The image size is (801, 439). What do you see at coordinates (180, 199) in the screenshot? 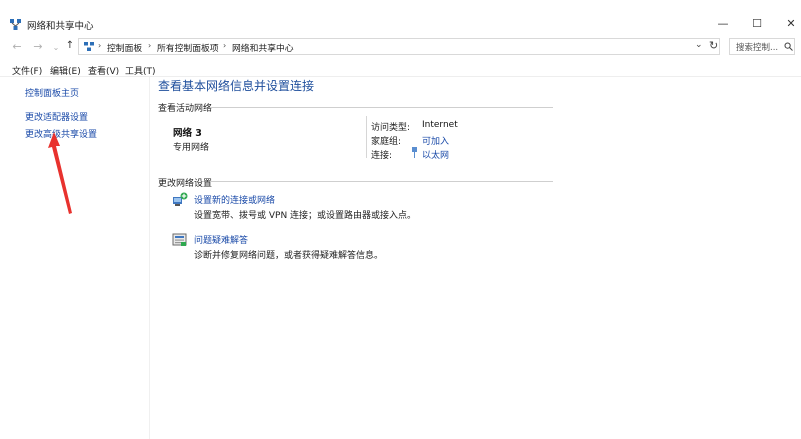
I see `new-connection-icon` at bounding box center [180, 199].